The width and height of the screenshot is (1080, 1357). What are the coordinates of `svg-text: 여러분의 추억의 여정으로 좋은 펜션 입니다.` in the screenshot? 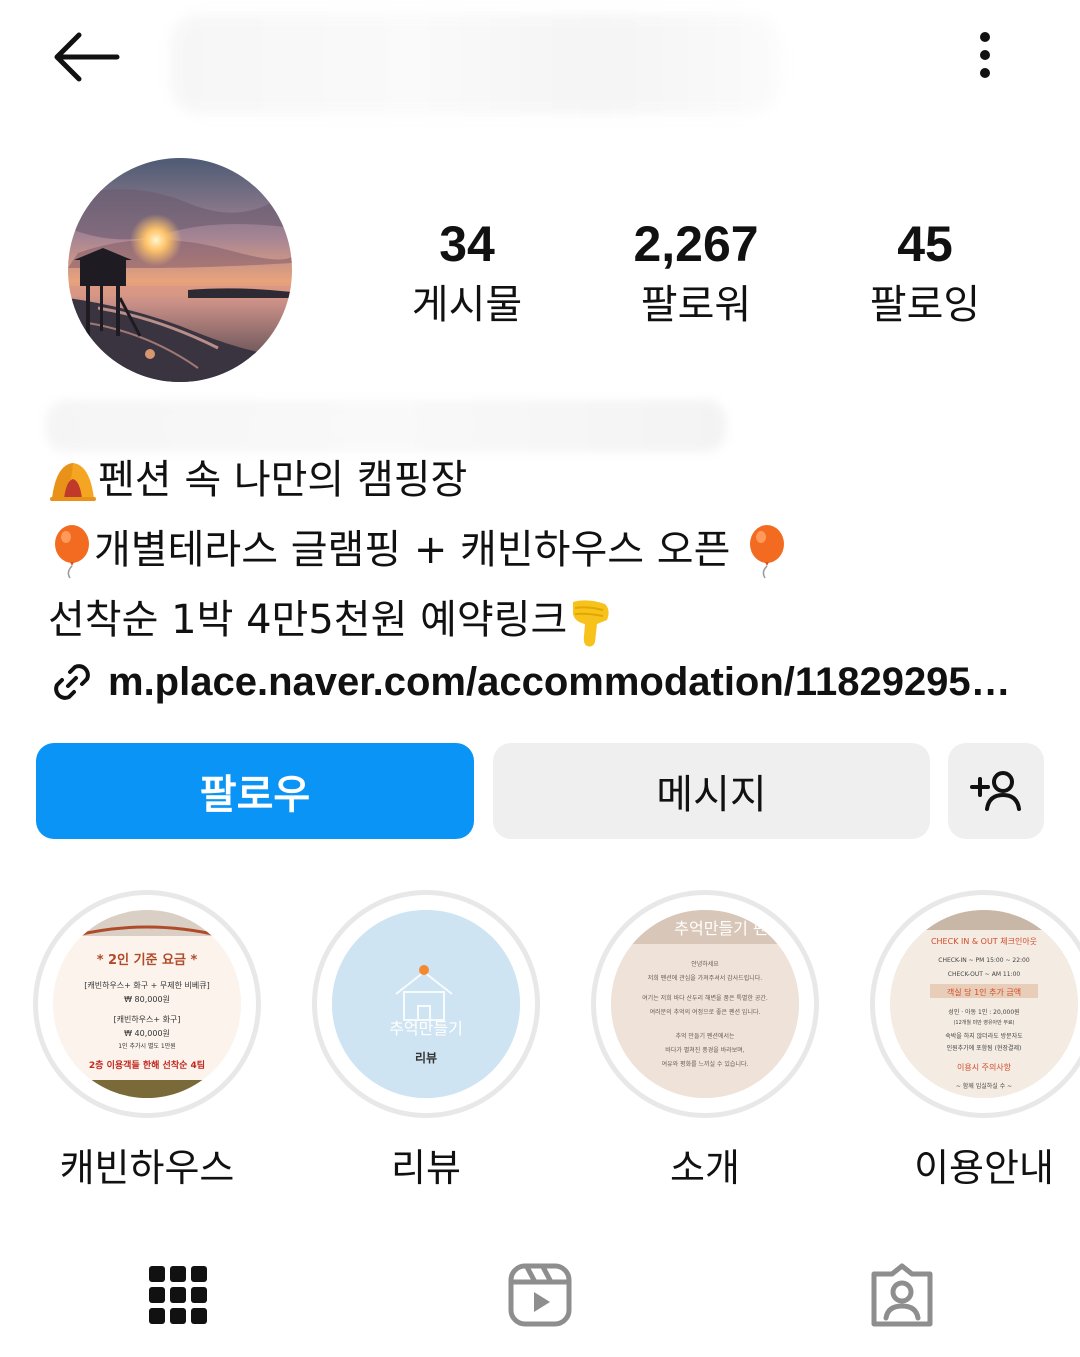 It's located at (705, 1012).